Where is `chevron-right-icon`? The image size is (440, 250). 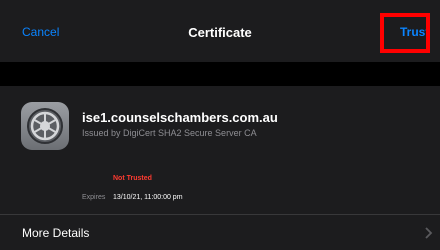 chevron-right-icon is located at coordinates (429, 232).